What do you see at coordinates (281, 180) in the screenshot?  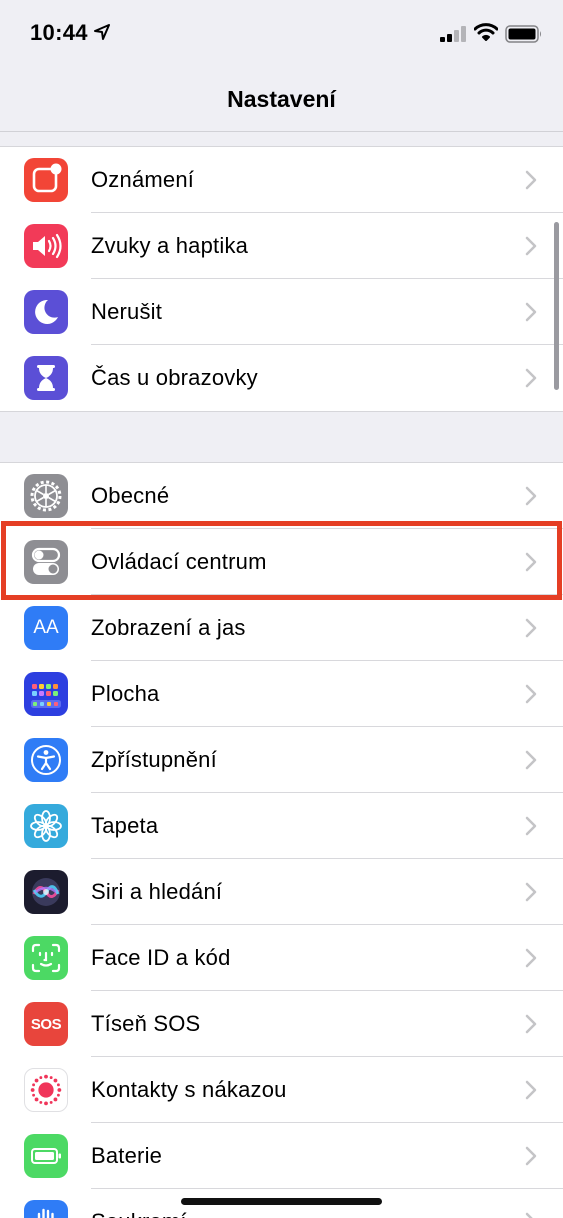 I see `settings-row-notifications: Oznámení` at bounding box center [281, 180].